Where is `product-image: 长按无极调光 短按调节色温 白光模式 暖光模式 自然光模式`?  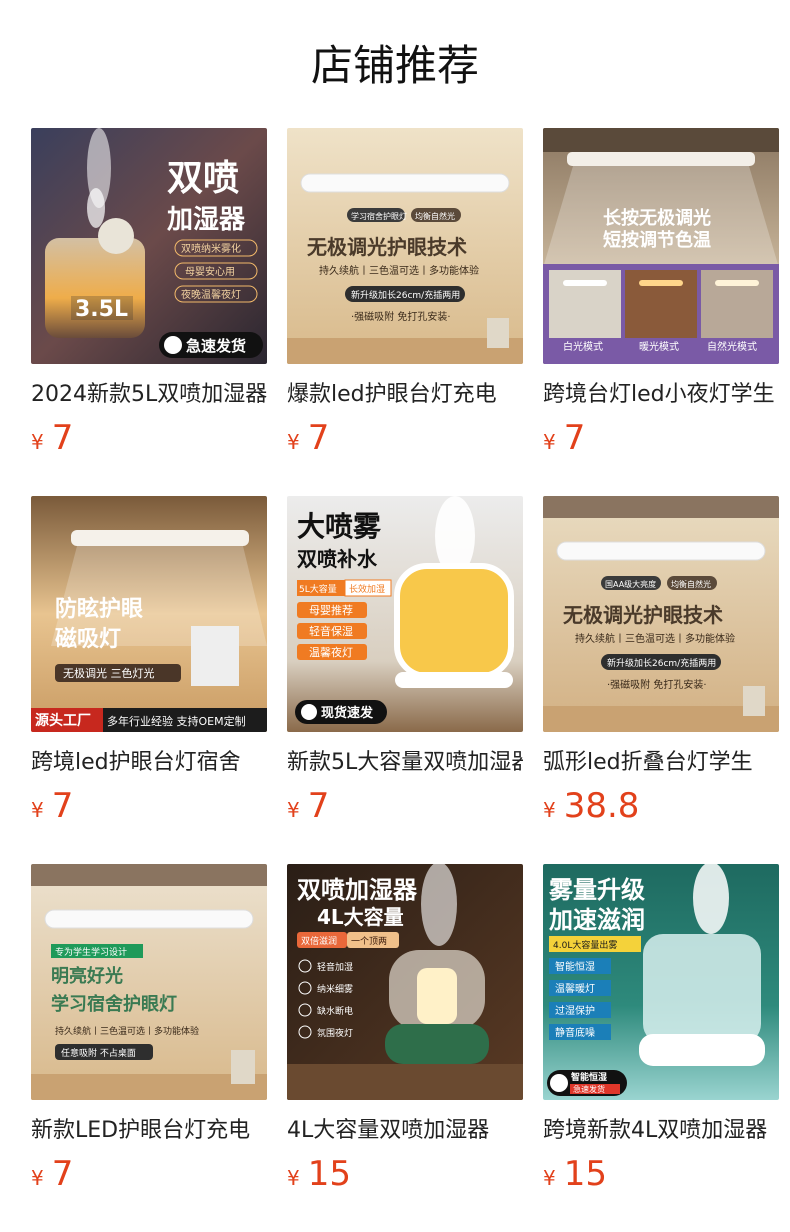 product-image: 长按无极调光 短按调节色温 白光模式 暖光模式 自然光模式 is located at coordinates (661, 246).